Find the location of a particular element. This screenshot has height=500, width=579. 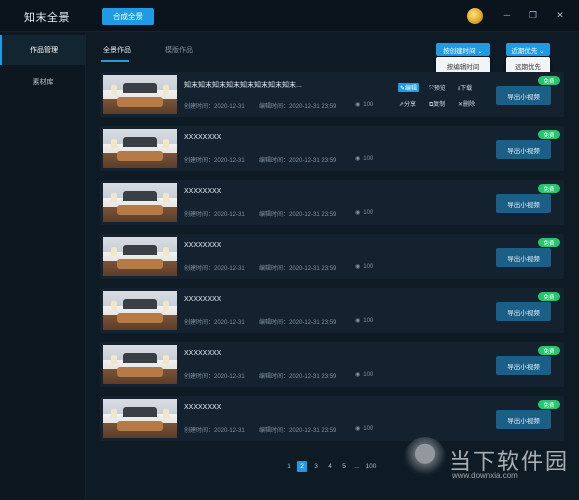

page-last: 100 is located at coordinates (371, 466).